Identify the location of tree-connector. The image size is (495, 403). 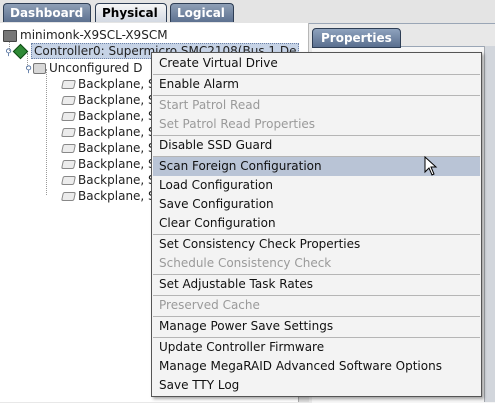
(46, 132).